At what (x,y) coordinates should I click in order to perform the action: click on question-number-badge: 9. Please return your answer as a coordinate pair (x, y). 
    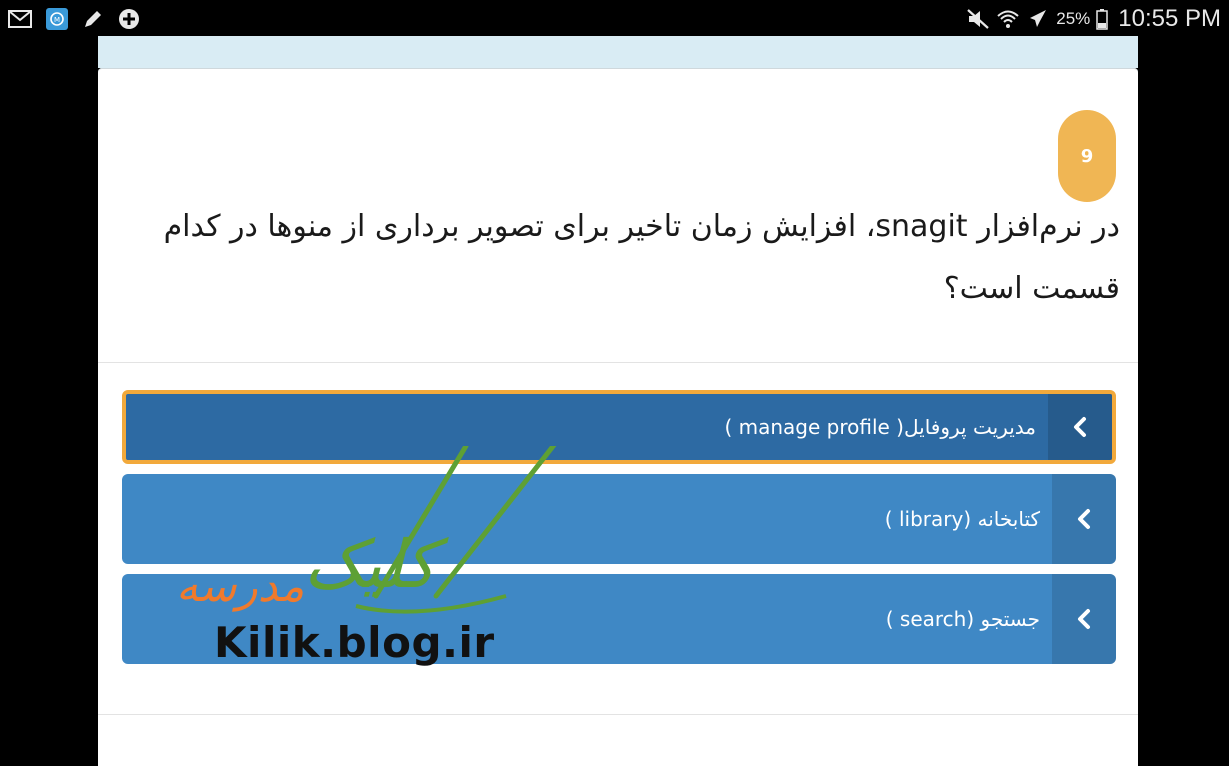
    Looking at the image, I should click on (1087, 156).